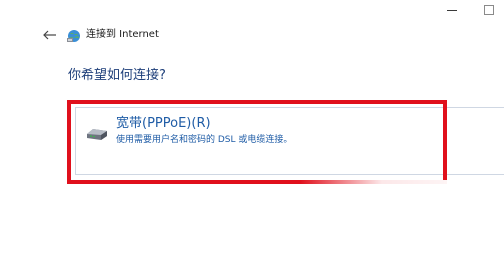 The height and width of the screenshot is (256, 504). I want to click on option-description: 使用需要用户名和密码的 DSL 或电缆连接。, so click(204, 140).